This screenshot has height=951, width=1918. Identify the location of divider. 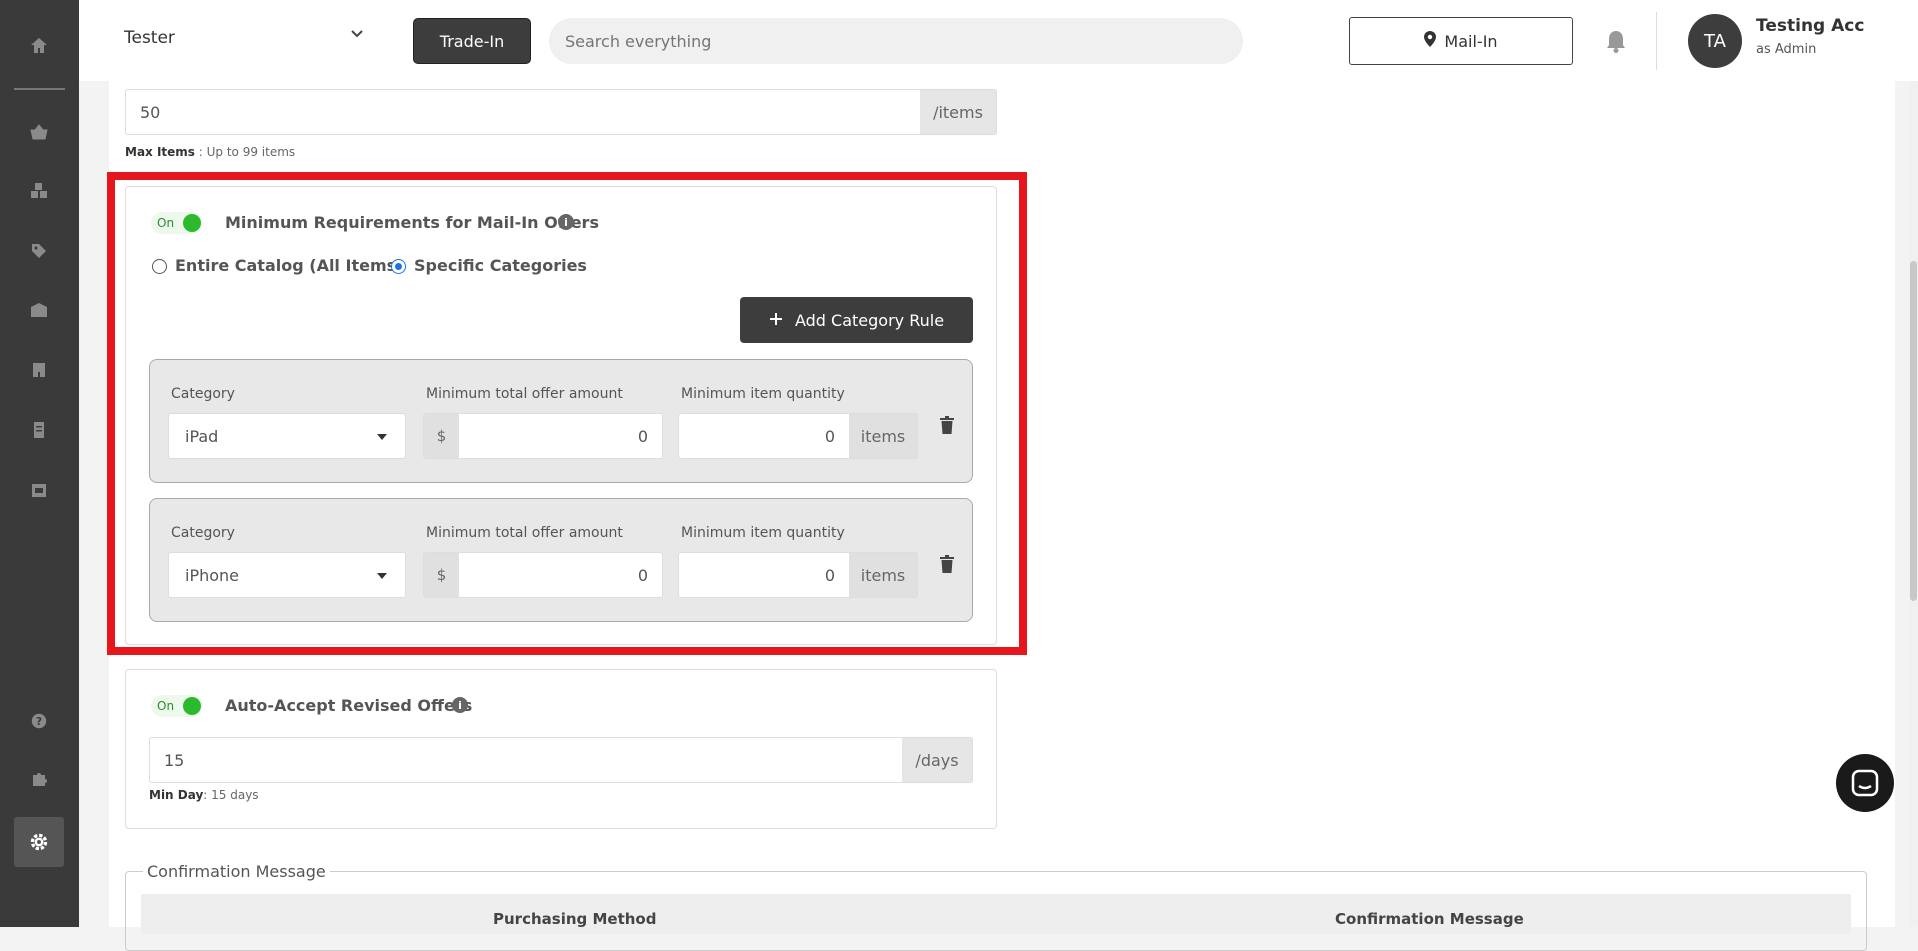
(1656, 41).